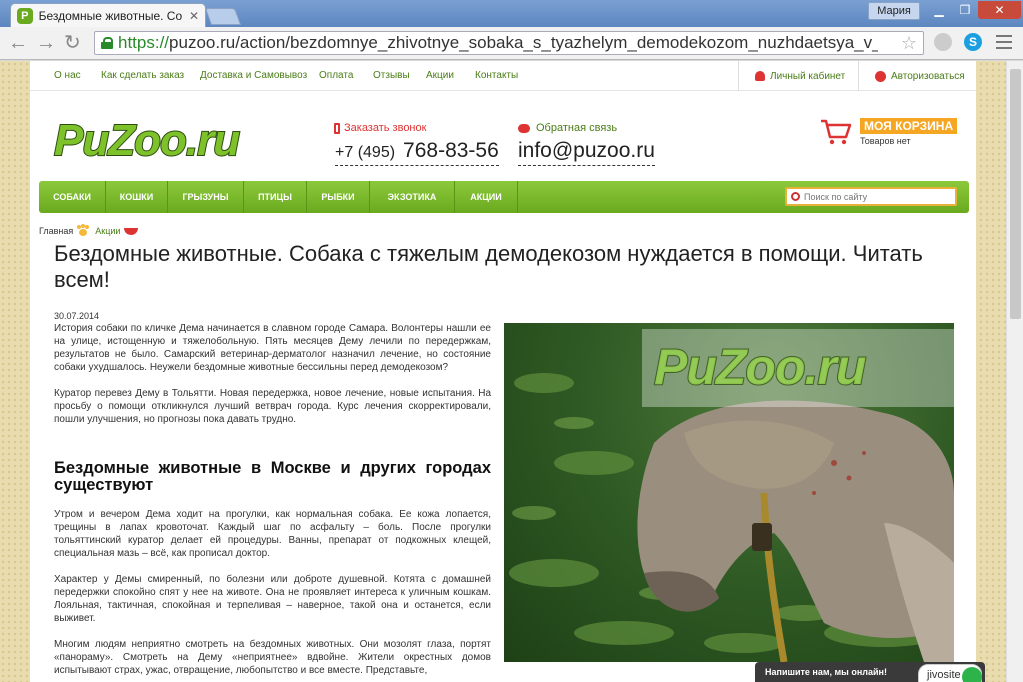 This screenshot has width=1023, height=682. What do you see at coordinates (885, 141) in the screenshot?
I see `cart-status: Товаров нет` at bounding box center [885, 141].